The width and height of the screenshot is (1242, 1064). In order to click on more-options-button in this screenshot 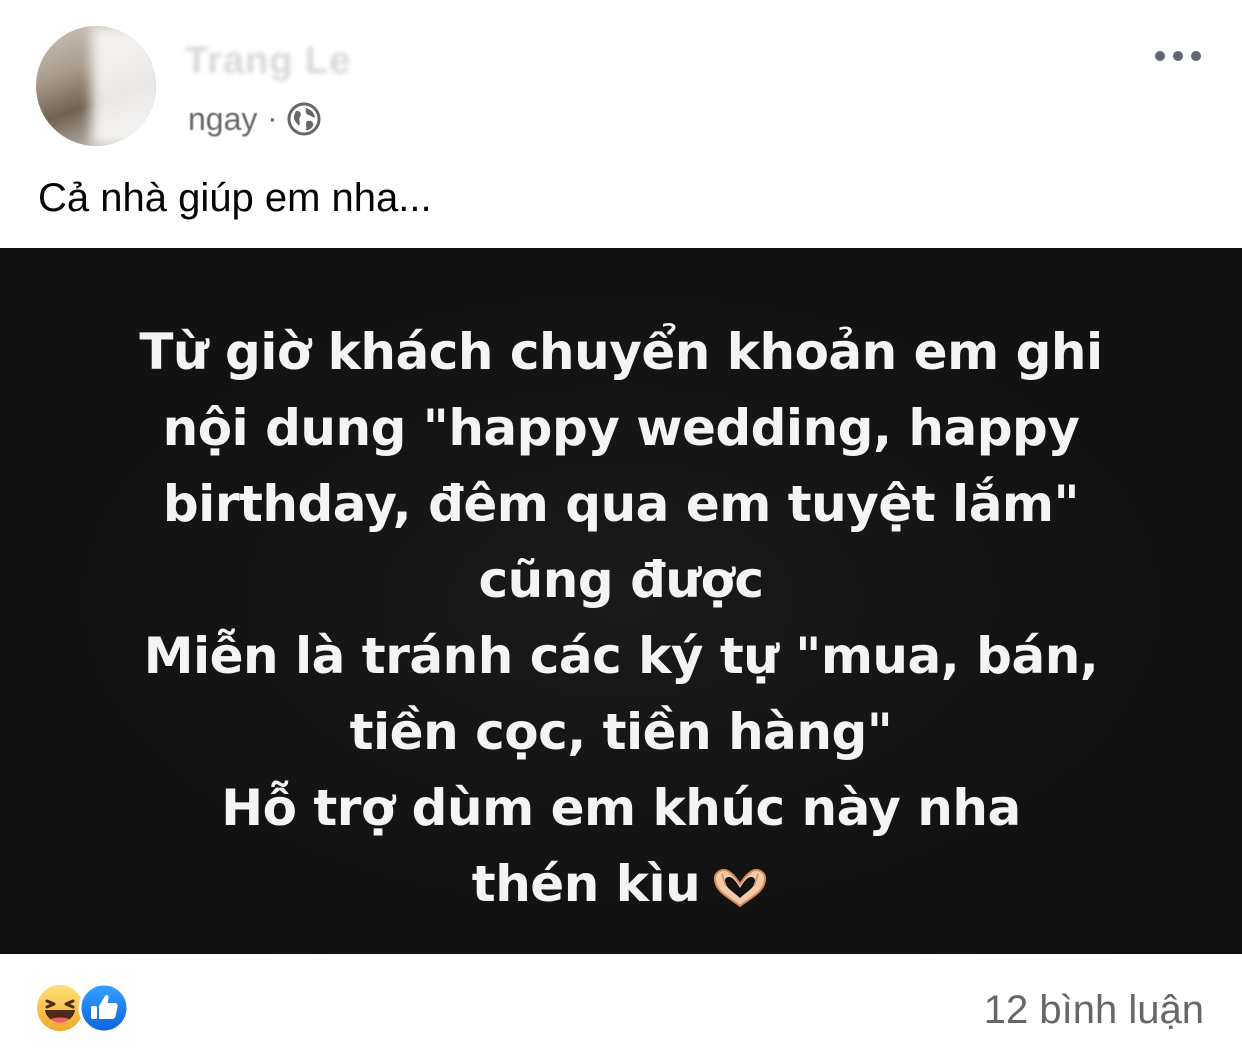, I will do `click(1178, 56)`.